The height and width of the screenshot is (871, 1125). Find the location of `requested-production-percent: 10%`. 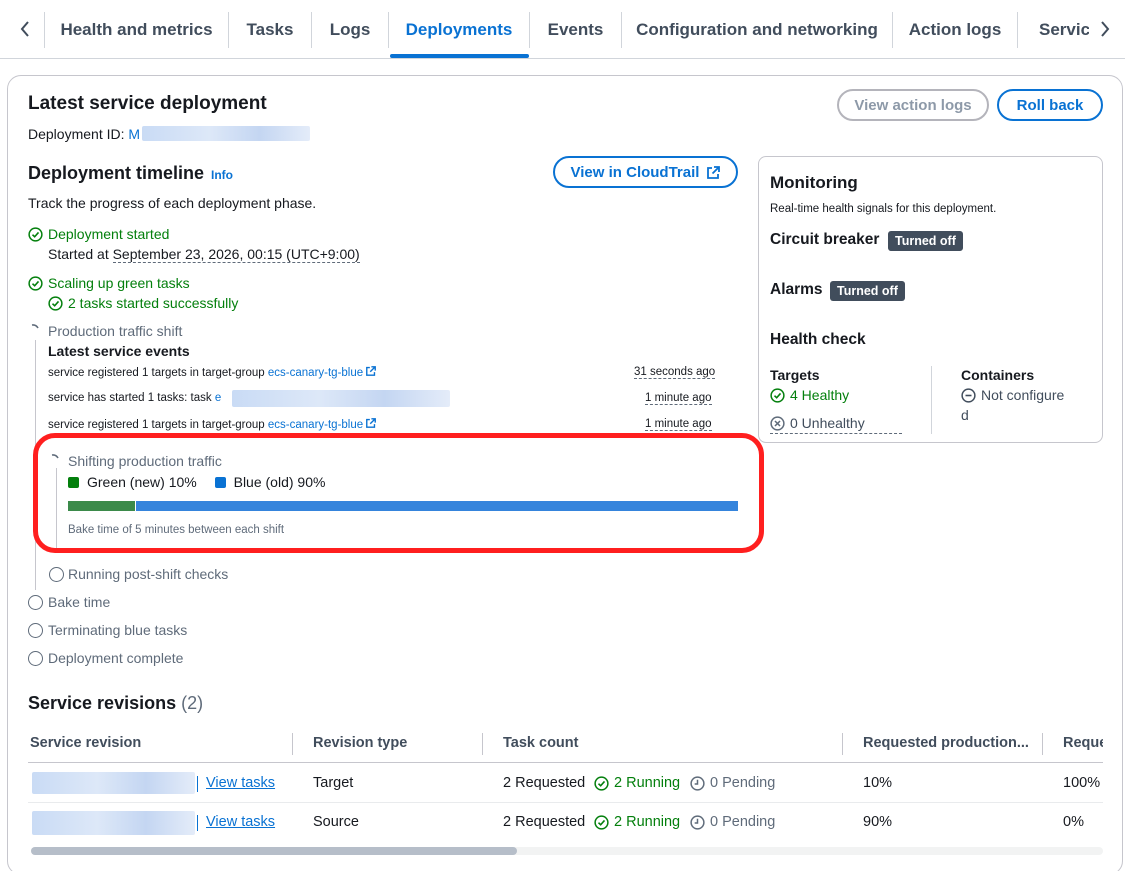

requested-production-percent: 10% is located at coordinates (878, 783).